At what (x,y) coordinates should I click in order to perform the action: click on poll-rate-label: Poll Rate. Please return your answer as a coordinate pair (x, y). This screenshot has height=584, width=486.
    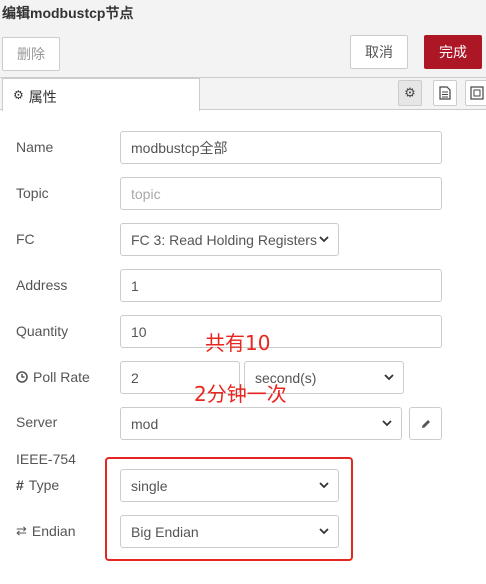
    Looking at the image, I should click on (53, 377).